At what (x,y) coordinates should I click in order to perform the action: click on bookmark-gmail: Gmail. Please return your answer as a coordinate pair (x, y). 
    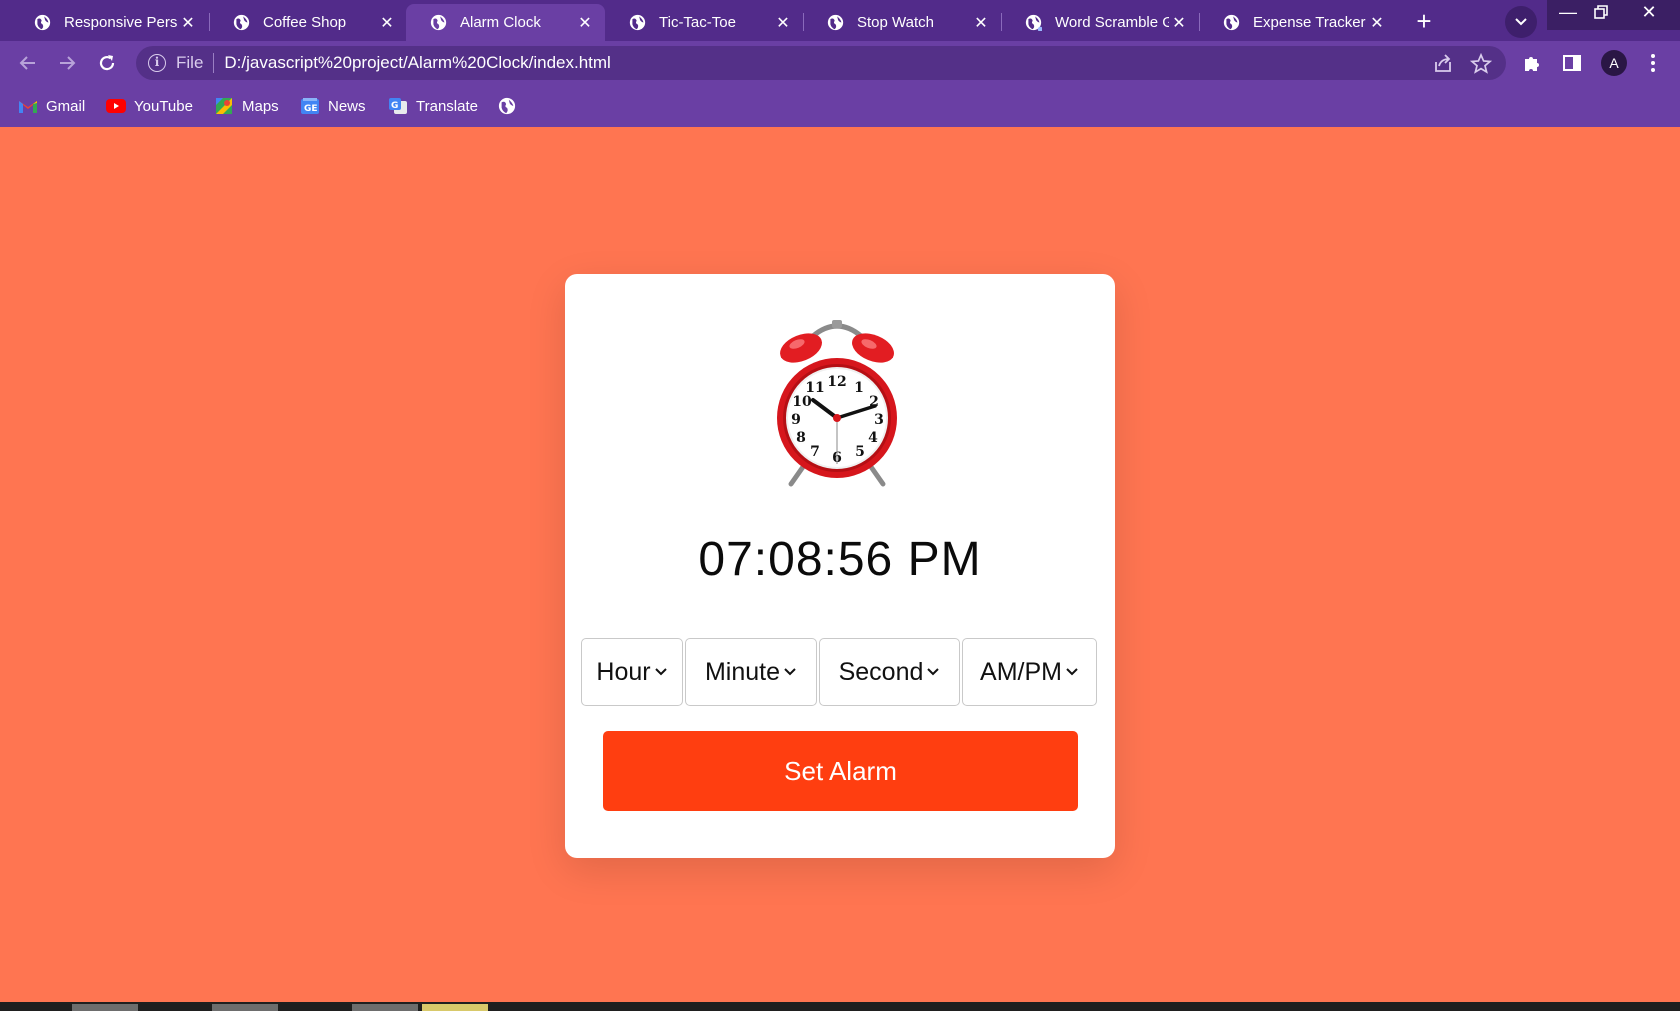
    Looking at the image, I should click on (51, 106).